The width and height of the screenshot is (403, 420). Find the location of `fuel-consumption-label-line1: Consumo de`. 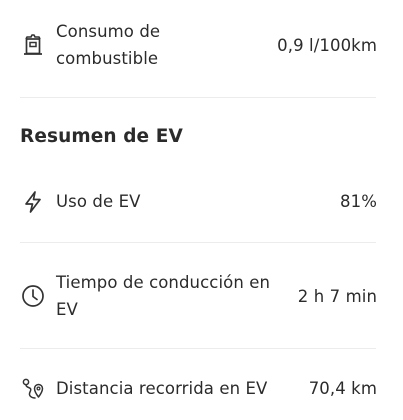

fuel-consumption-label-line1: Consumo de is located at coordinates (108, 31).